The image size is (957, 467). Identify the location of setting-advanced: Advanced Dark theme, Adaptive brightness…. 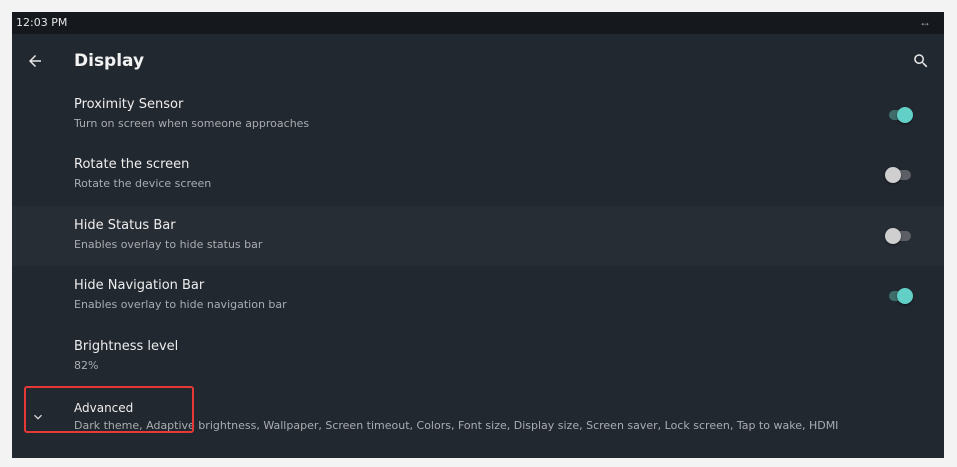
(478, 417).